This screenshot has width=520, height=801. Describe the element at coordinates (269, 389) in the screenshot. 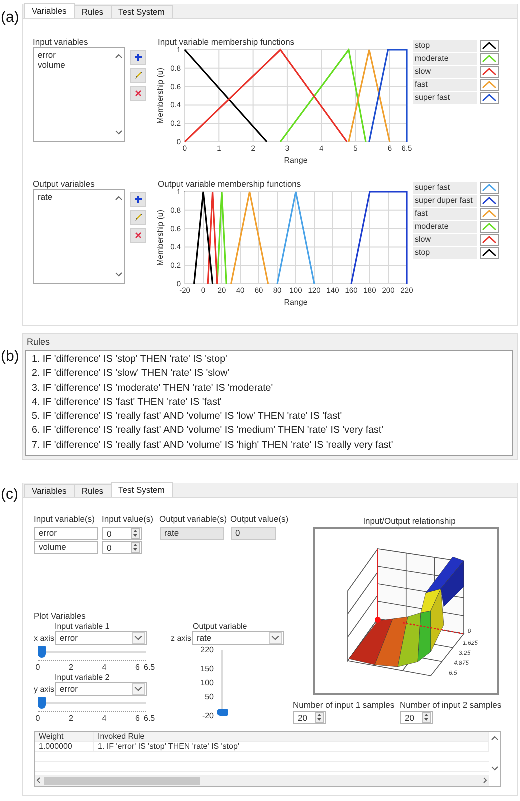

I see `rule-item: 3. IF 'difference' IS 'moderate' THEN 'rate' IS 'moderate'` at that location.